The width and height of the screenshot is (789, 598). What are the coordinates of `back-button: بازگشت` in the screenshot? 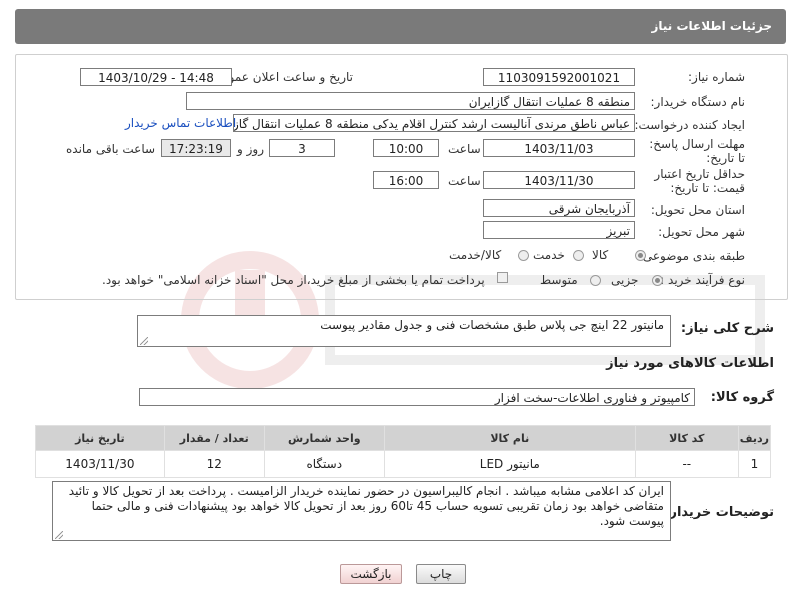 It's located at (371, 574).